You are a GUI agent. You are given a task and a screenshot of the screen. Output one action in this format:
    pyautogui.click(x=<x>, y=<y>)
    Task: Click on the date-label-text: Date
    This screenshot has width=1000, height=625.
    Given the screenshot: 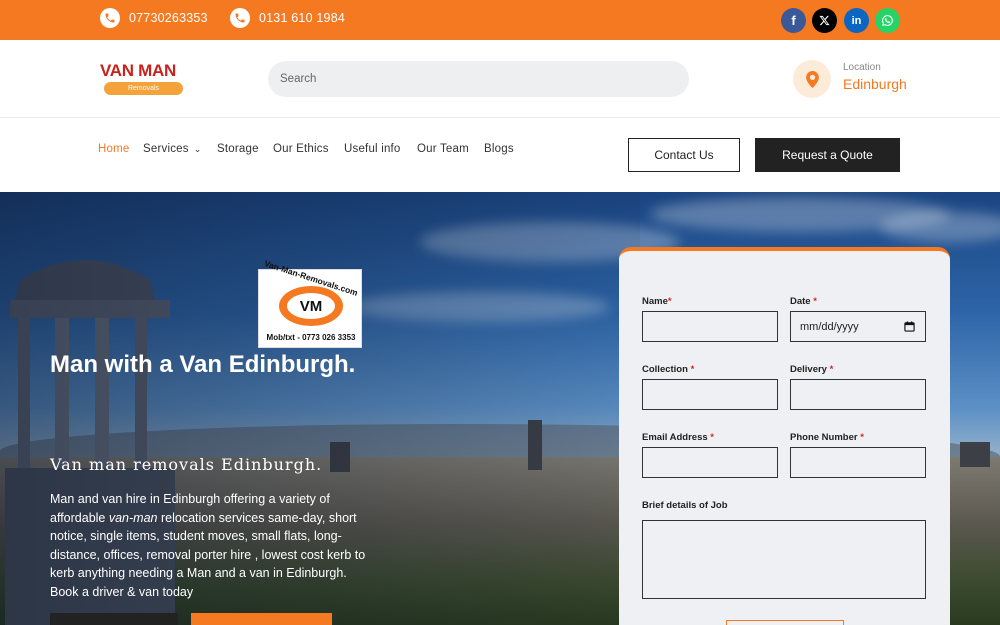 What is the action you would take?
    pyautogui.click(x=800, y=301)
    